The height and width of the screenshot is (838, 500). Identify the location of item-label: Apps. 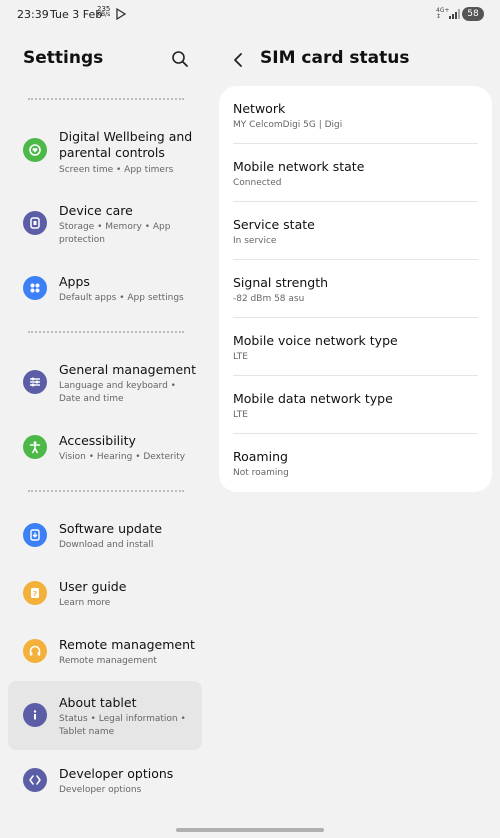
(74, 281).